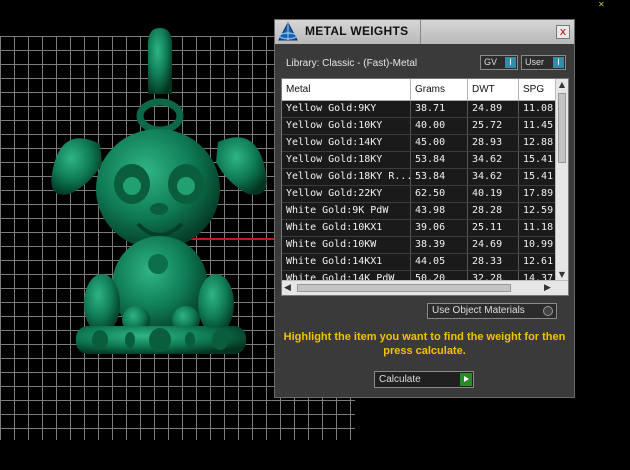  I want to click on cell-spg: 17.89, so click(538, 194).